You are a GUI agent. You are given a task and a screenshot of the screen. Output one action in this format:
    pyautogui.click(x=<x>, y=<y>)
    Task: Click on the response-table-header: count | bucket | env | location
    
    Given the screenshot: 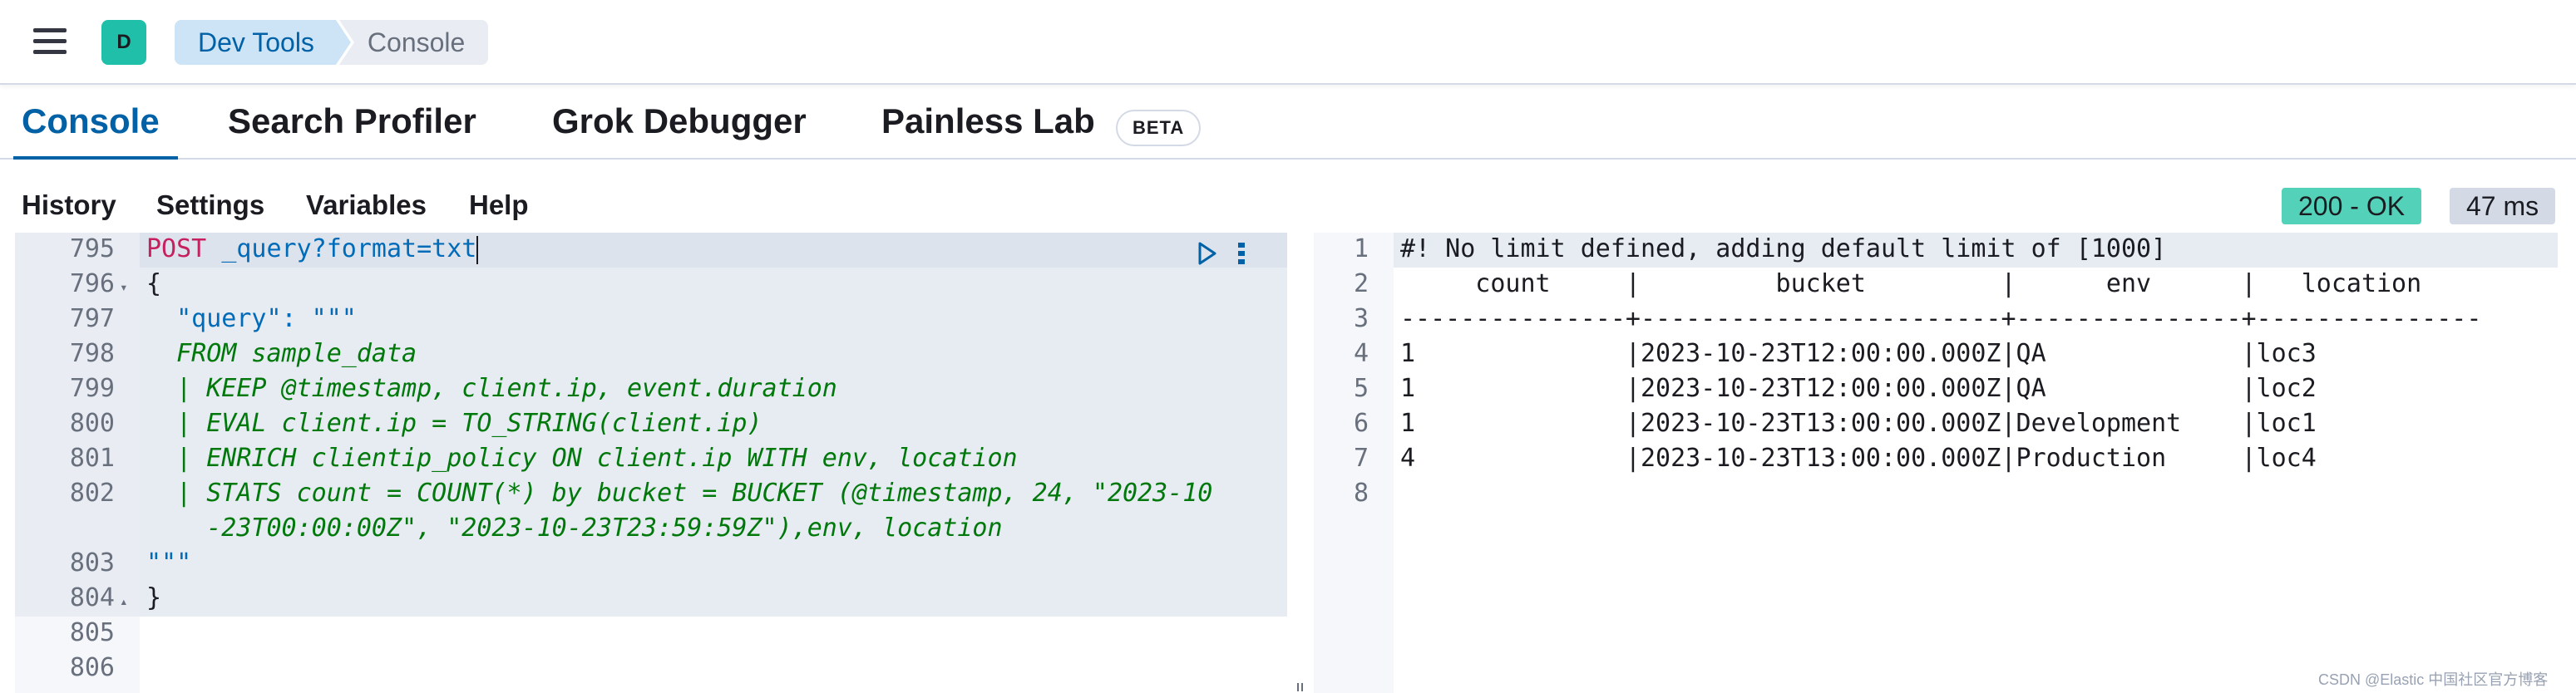 What is the action you would take?
    pyautogui.click(x=1941, y=283)
    